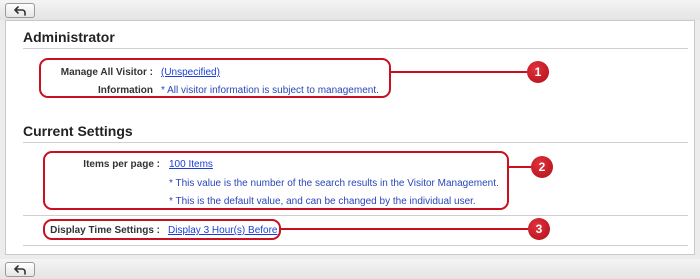 The height and width of the screenshot is (279, 700). What do you see at coordinates (350, 10) in the screenshot?
I see `top-toolbar` at bounding box center [350, 10].